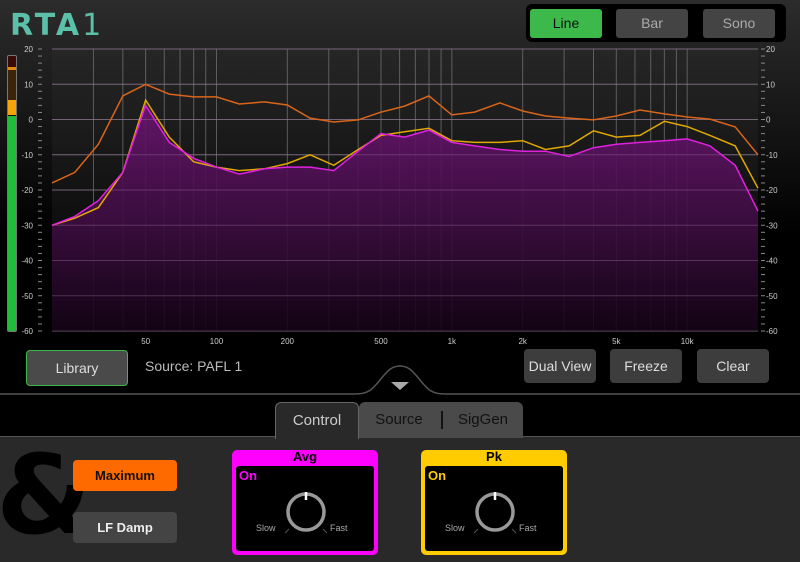  What do you see at coordinates (317, 420) in the screenshot?
I see `tab-control: Control` at bounding box center [317, 420].